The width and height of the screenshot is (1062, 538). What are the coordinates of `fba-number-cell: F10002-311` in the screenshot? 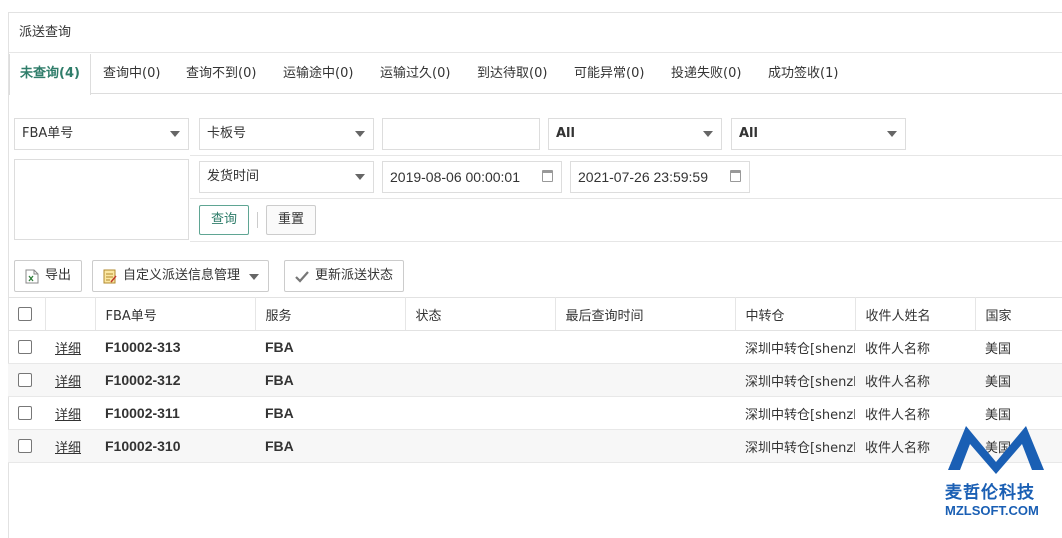 It's located at (175, 413).